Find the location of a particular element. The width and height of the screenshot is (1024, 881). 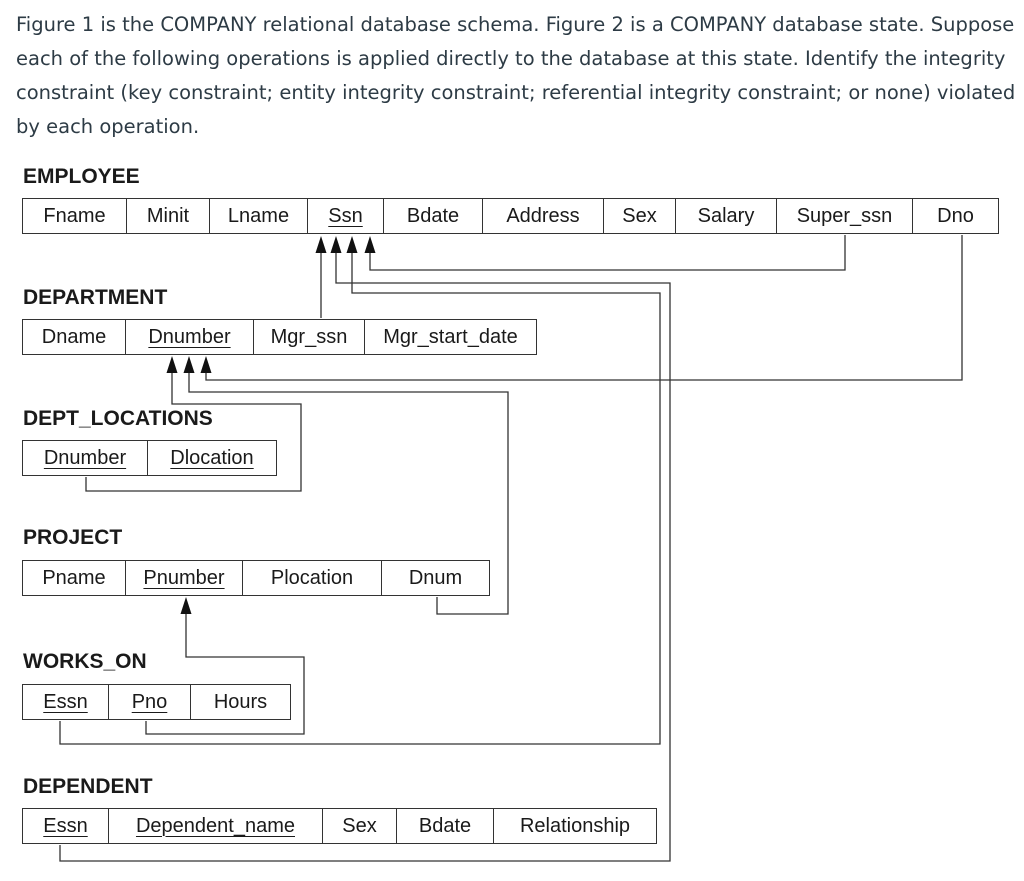

fk-line-super-ssn is located at coordinates (607, 253).